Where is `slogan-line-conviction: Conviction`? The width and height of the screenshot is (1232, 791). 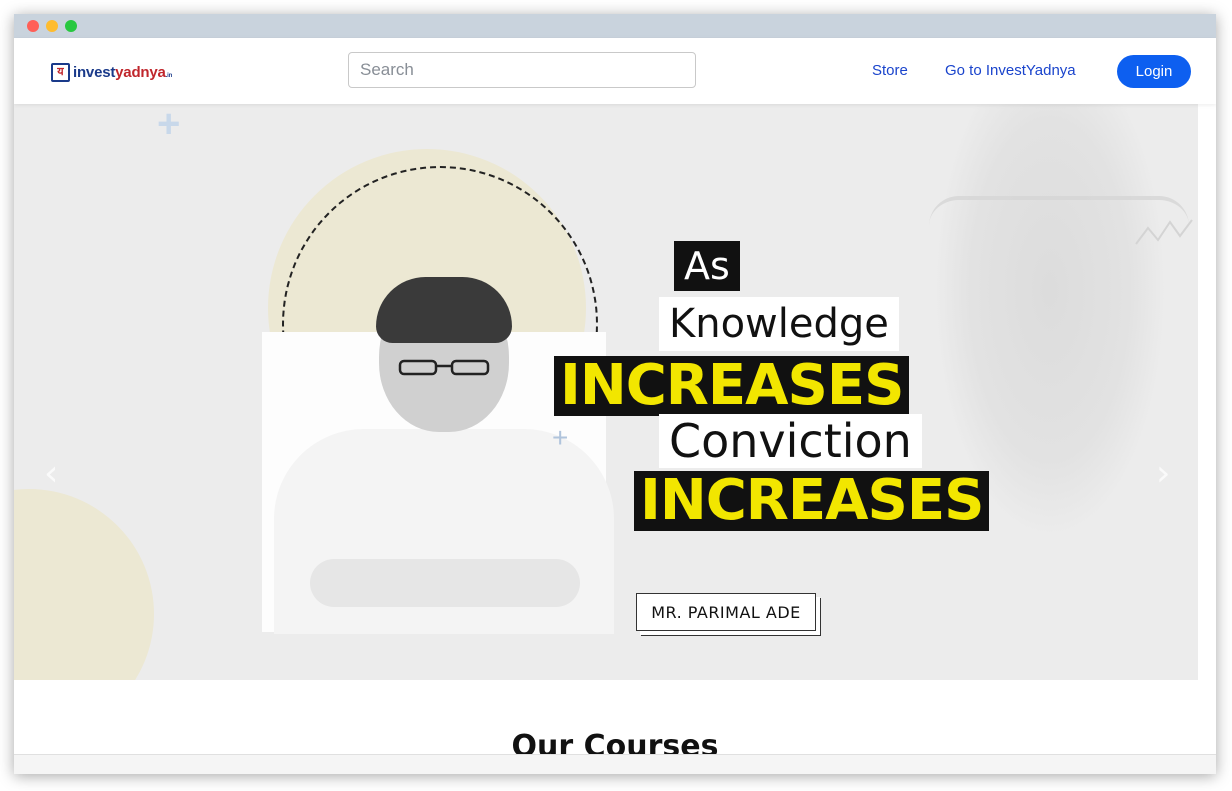
slogan-line-conviction: Conviction is located at coordinates (790, 441).